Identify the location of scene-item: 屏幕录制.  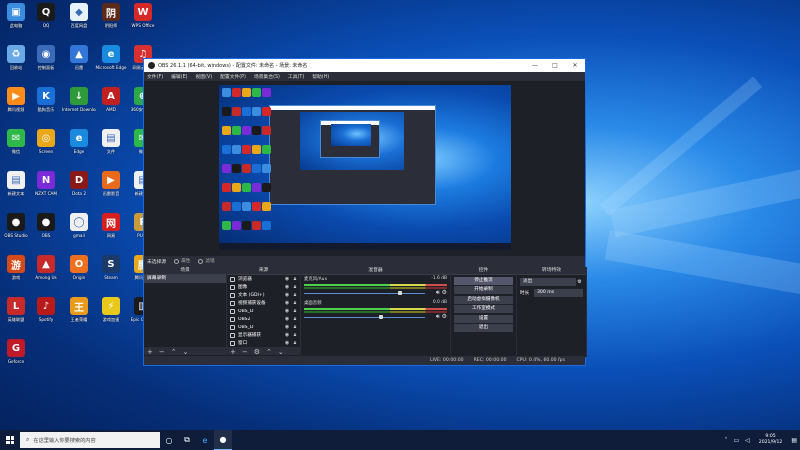
(185, 279).